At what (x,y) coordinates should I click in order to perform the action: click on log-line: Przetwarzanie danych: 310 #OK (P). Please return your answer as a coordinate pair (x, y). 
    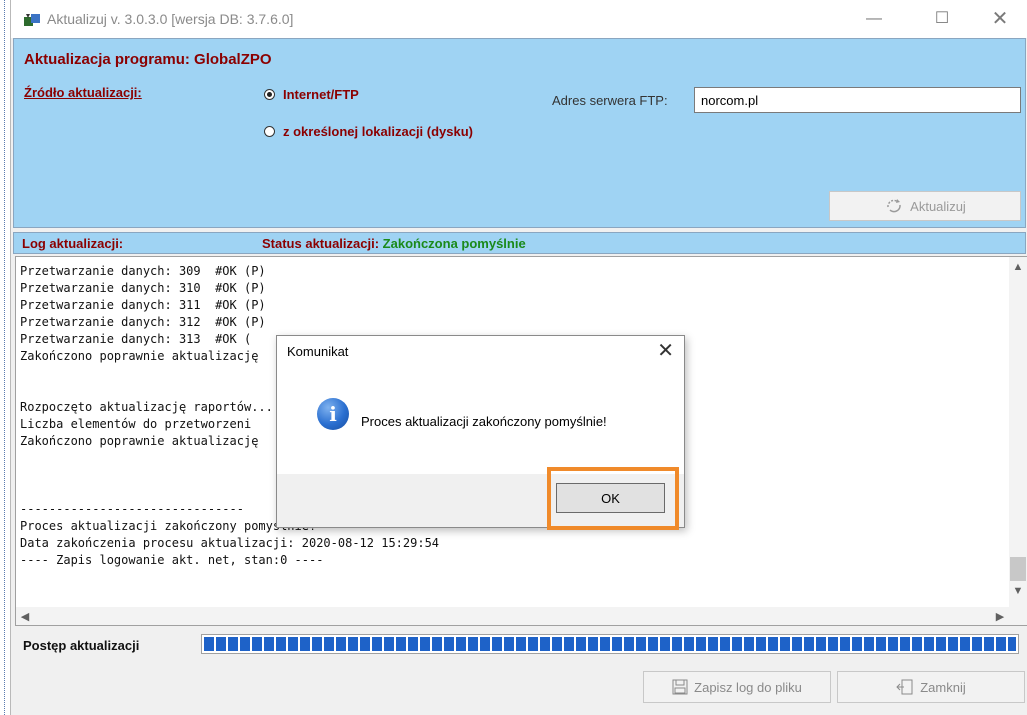
    Looking at the image, I should click on (143, 288).